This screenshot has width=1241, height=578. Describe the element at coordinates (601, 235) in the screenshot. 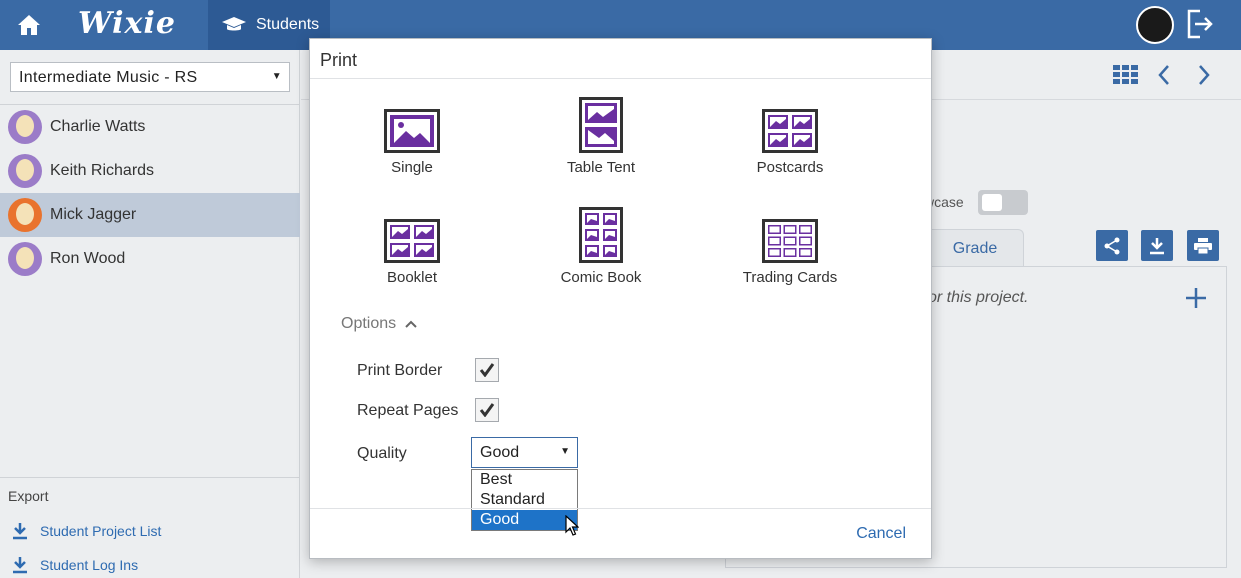

I see `comic-book-layout-icon` at that location.